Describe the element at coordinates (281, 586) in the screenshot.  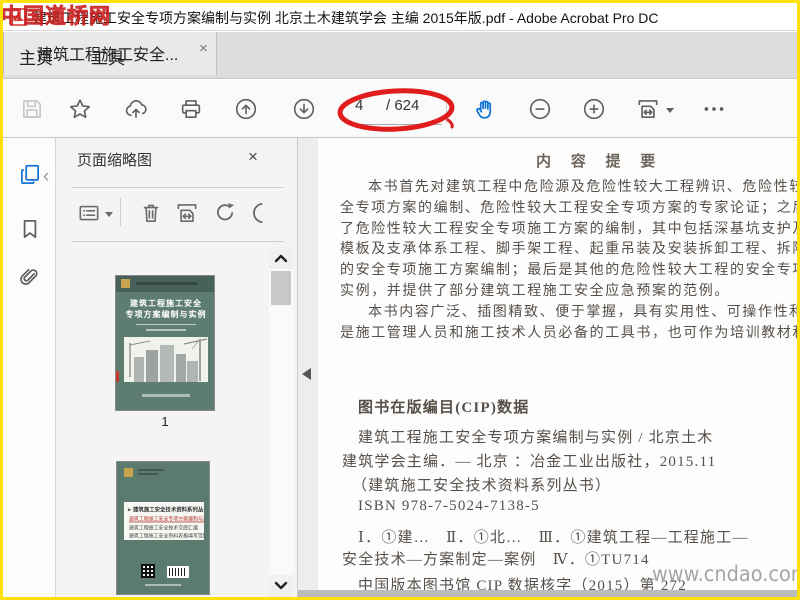
I see `scrollbar-down-icon` at that location.